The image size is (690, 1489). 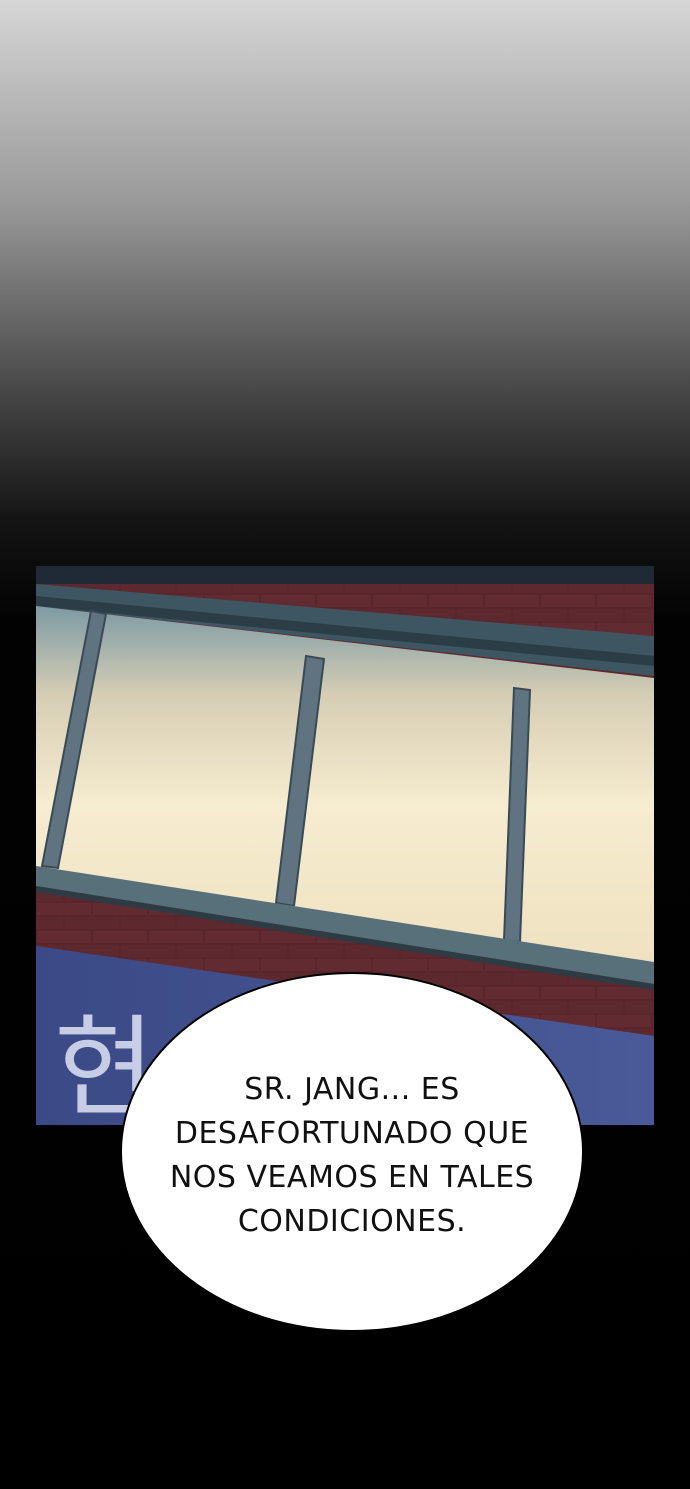 I want to click on speech-line: CONDICIONES., so click(x=352, y=1221).